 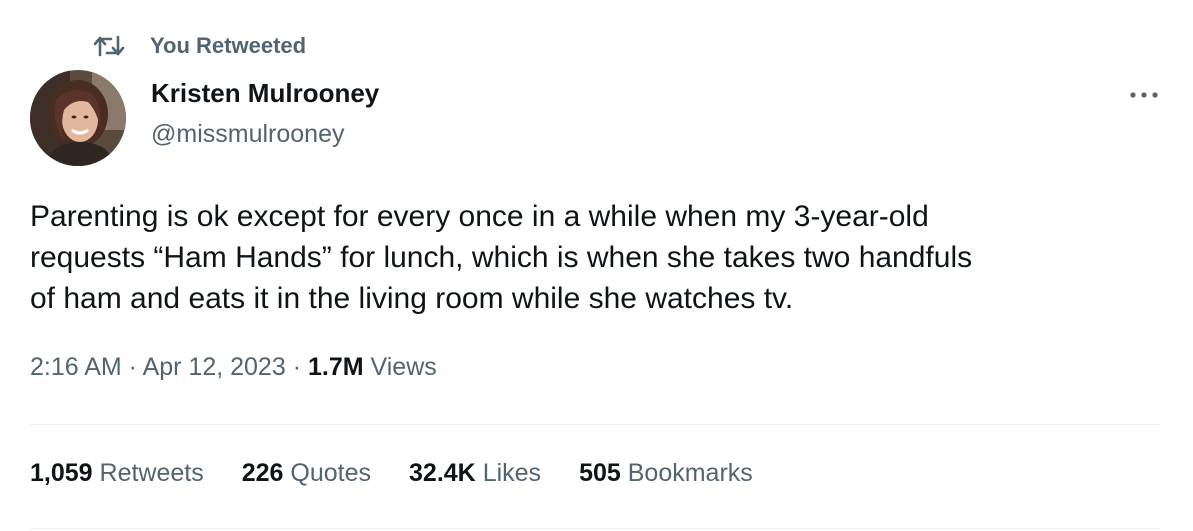 I want to click on retweets-stat: 1,059 Retweets, so click(x=117, y=473).